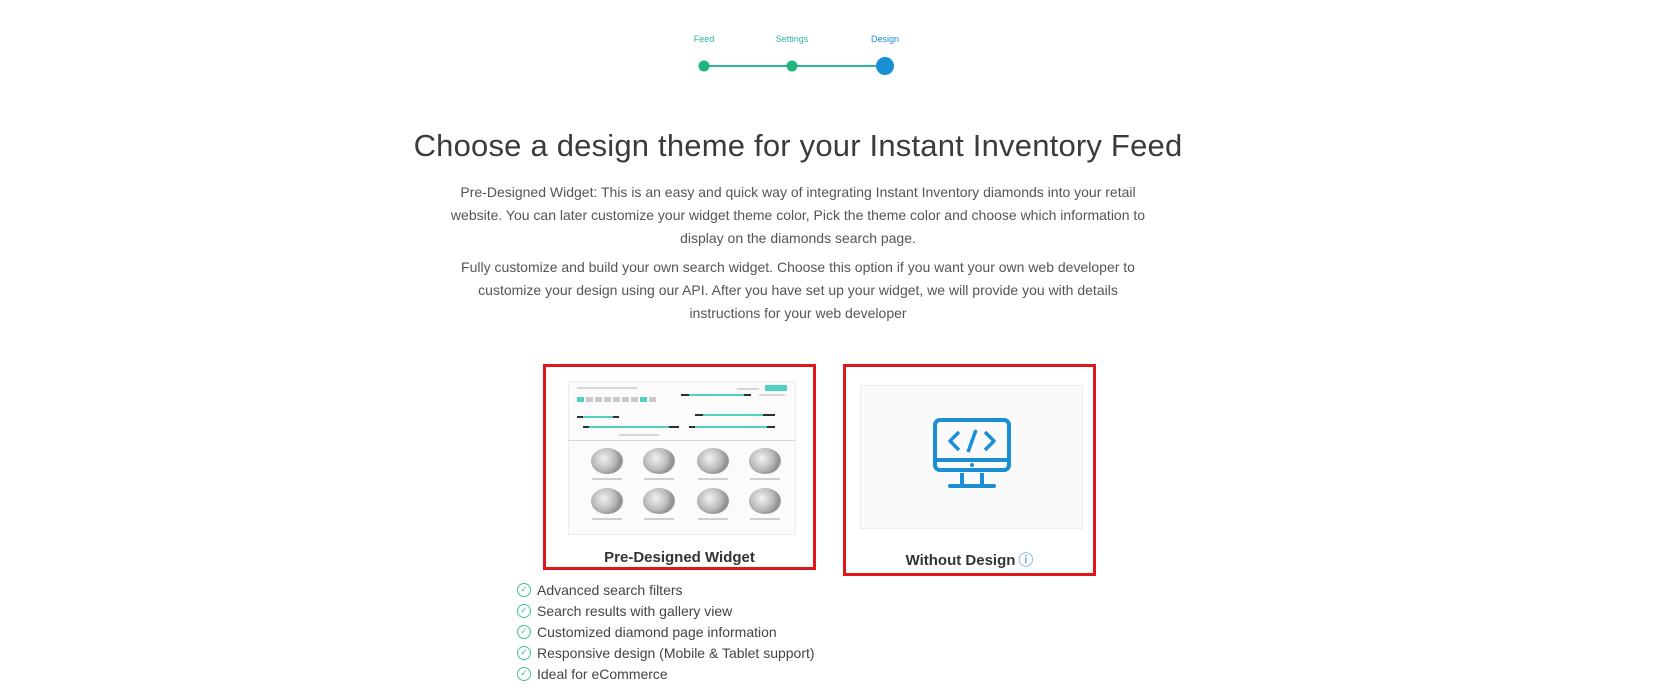 The image size is (1656, 700). Describe the element at coordinates (602, 673) in the screenshot. I see `feature-text: Ideal for eCommerce` at that location.